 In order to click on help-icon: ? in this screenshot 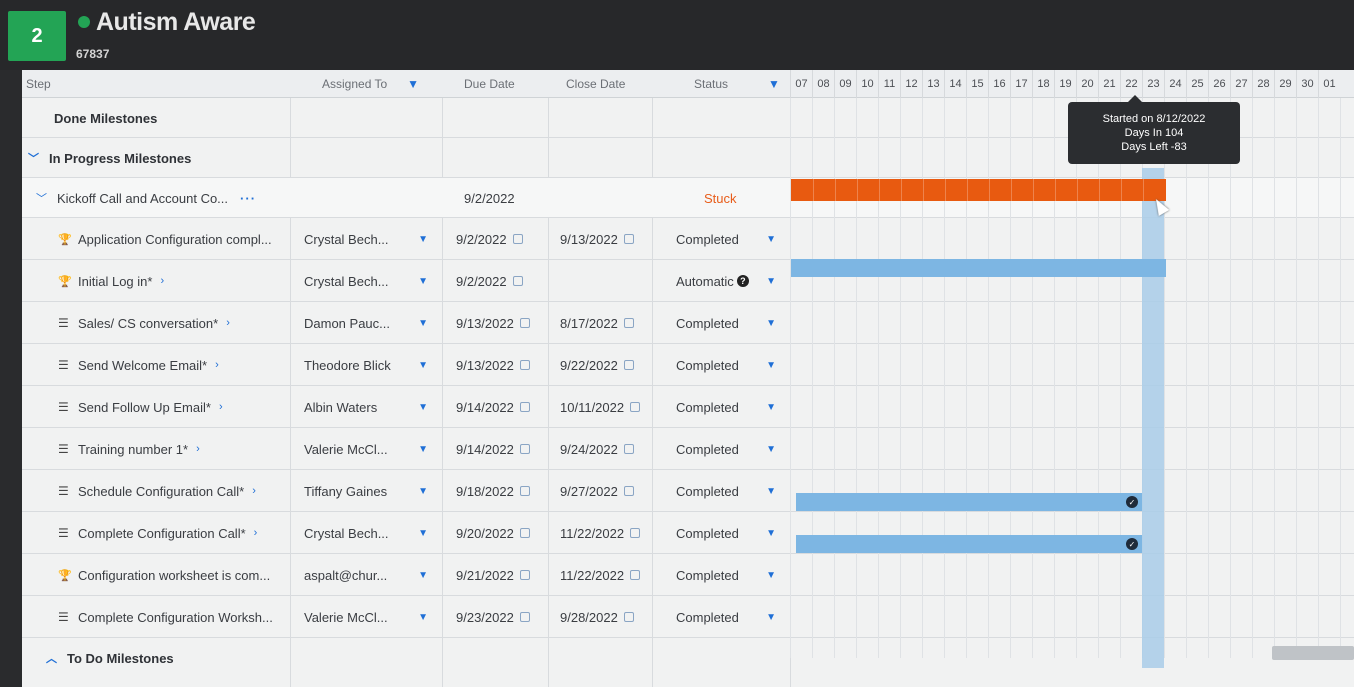, I will do `click(742, 281)`.